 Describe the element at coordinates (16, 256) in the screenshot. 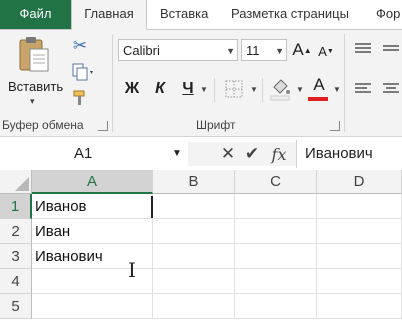

I see `row-header-3: 3` at that location.